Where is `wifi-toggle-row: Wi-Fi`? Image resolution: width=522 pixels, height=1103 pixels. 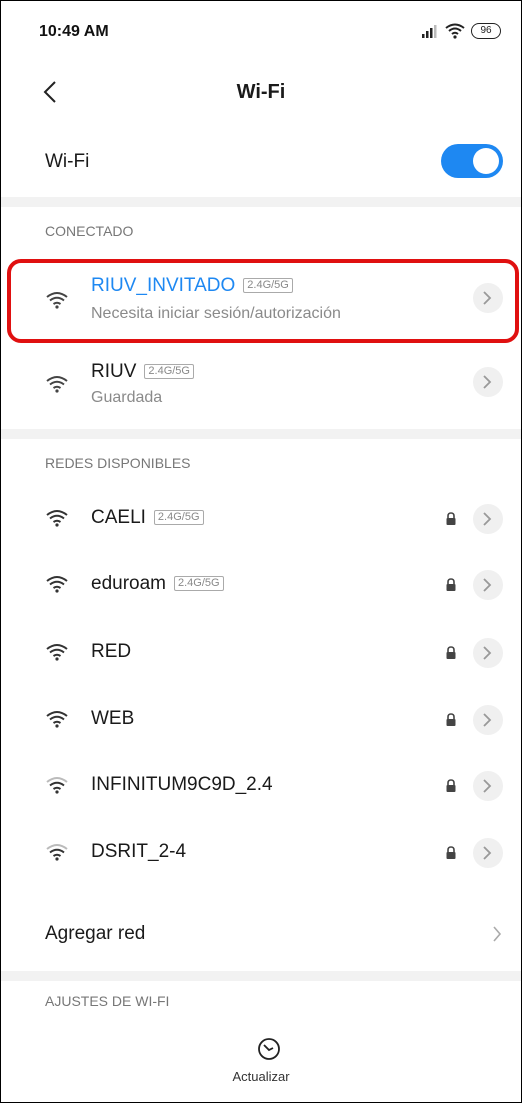 wifi-toggle-row: Wi-Fi is located at coordinates (261, 161).